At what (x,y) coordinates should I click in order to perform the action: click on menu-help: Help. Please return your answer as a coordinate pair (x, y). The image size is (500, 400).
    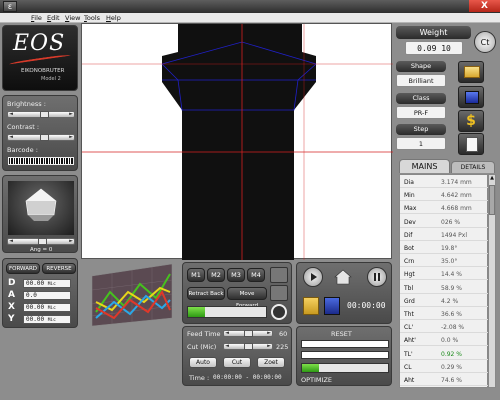
    Looking at the image, I should click on (113, 18).